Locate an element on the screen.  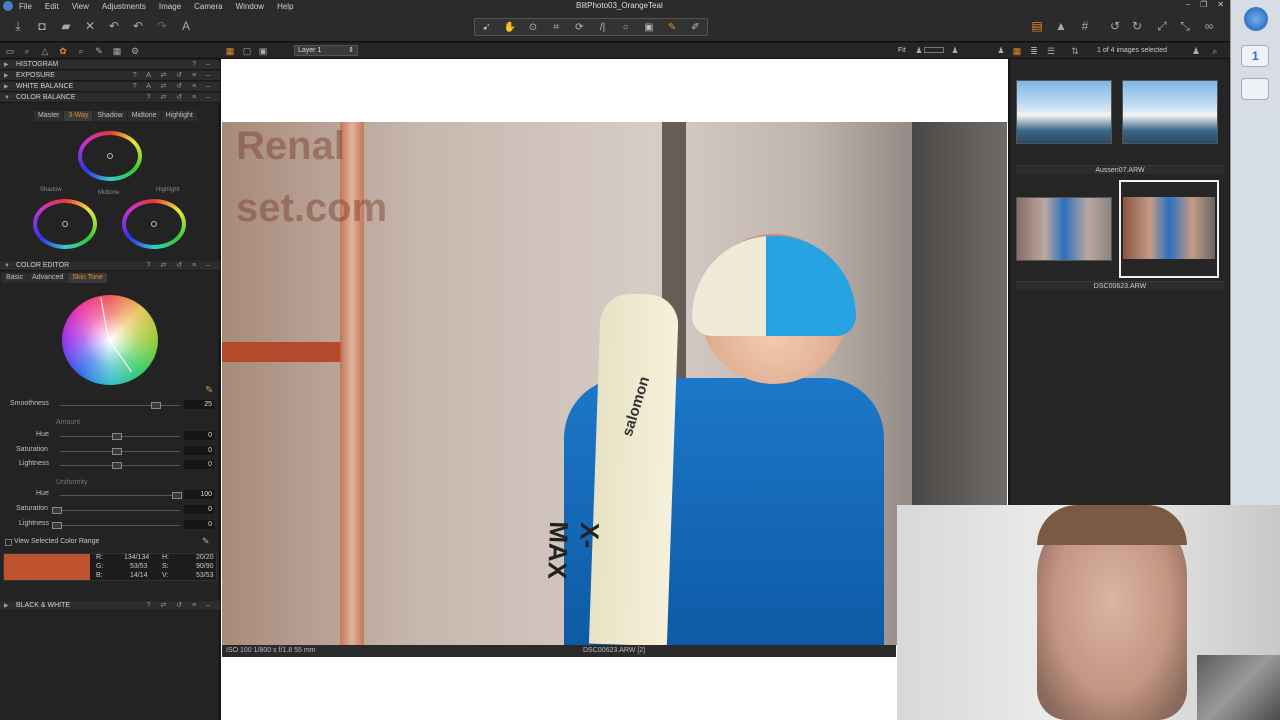
tab-skin-tone: Skin Tone is located at coordinates (88, 278).